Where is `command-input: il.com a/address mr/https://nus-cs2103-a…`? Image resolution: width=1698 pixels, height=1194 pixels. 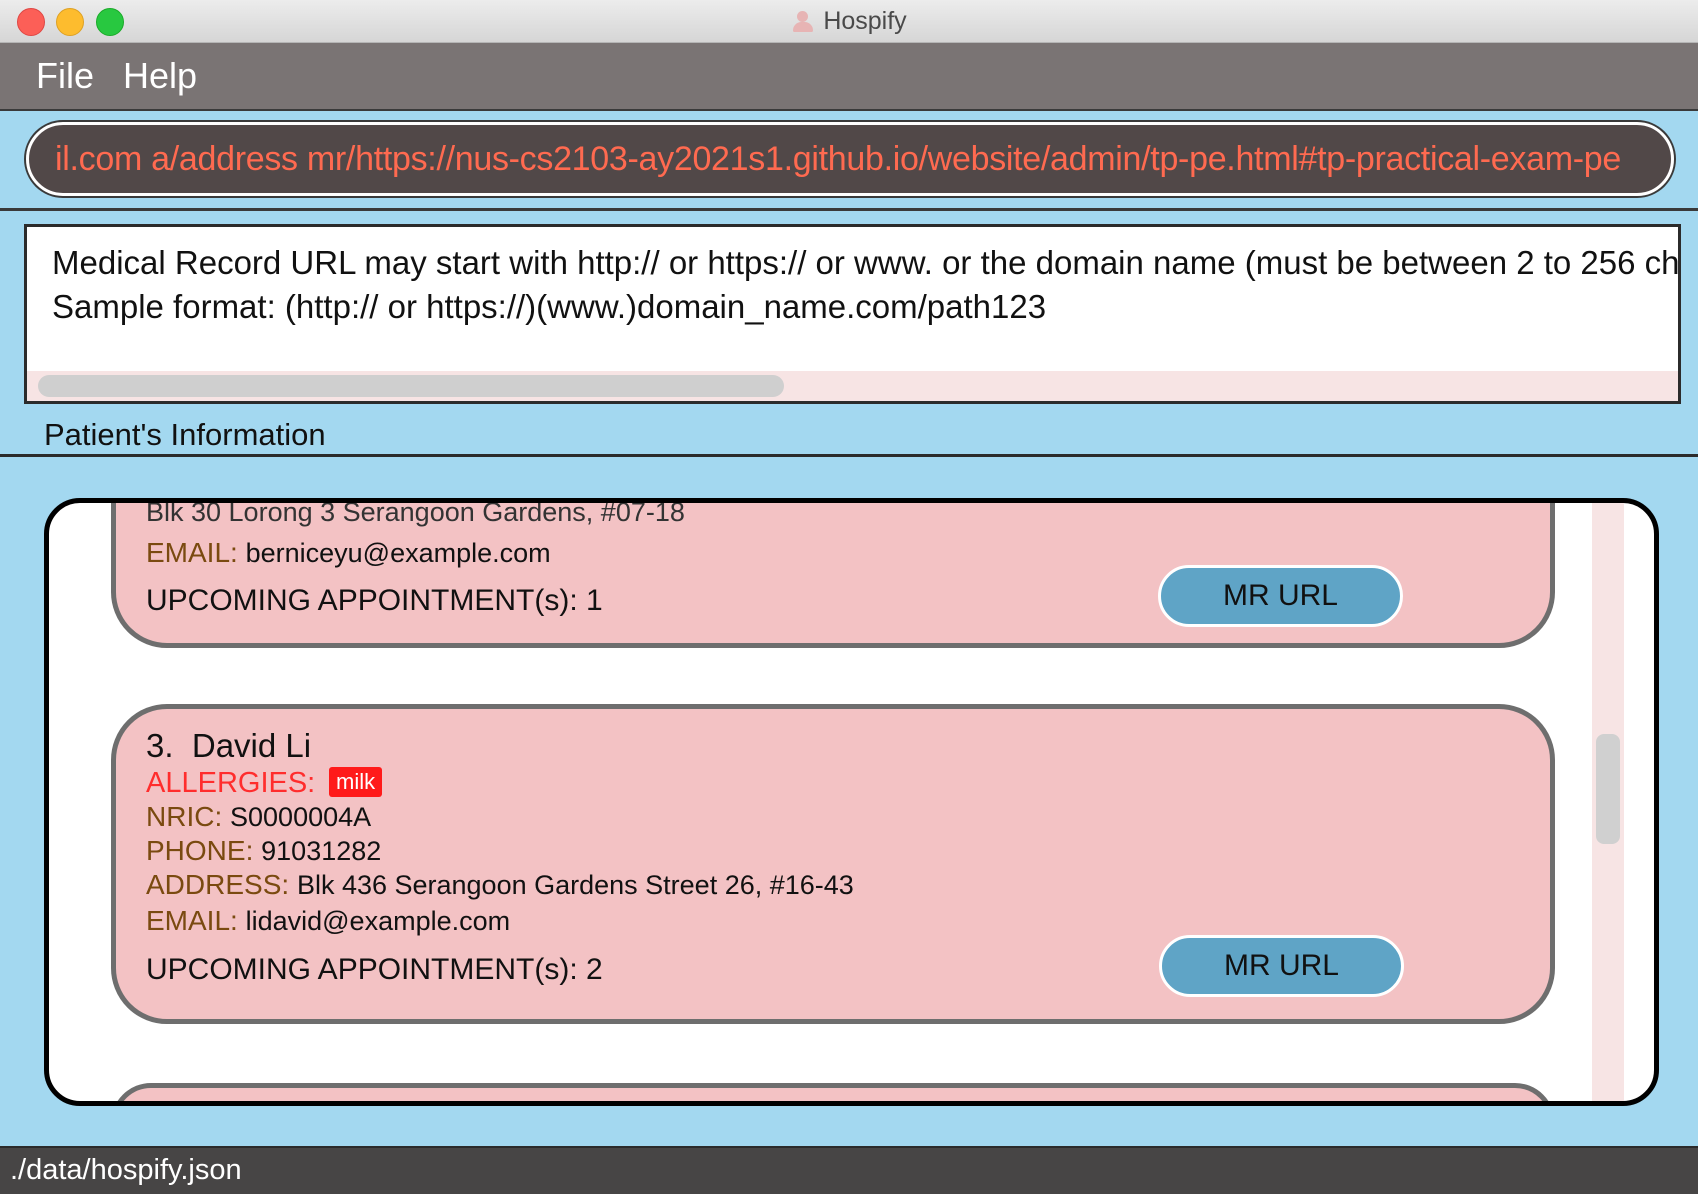 command-input: il.com a/address mr/https://nus-cs2103-a… is located at coordinates (850, 159).